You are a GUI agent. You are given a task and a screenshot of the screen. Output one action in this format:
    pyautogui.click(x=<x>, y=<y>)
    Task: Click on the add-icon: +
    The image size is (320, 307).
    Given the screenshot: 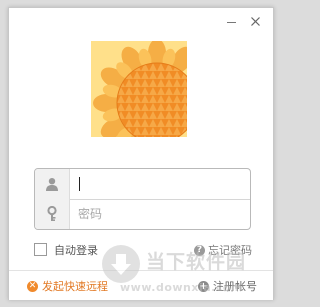 What is the action you would take?
    pyautogui.click(x=203, y=286)
    